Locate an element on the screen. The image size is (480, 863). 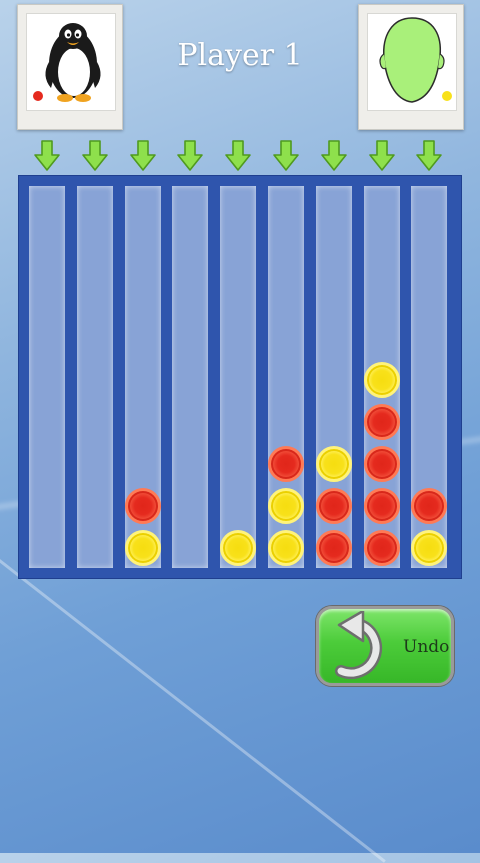
undo-button: Undo is located at coordinates (385, 646).